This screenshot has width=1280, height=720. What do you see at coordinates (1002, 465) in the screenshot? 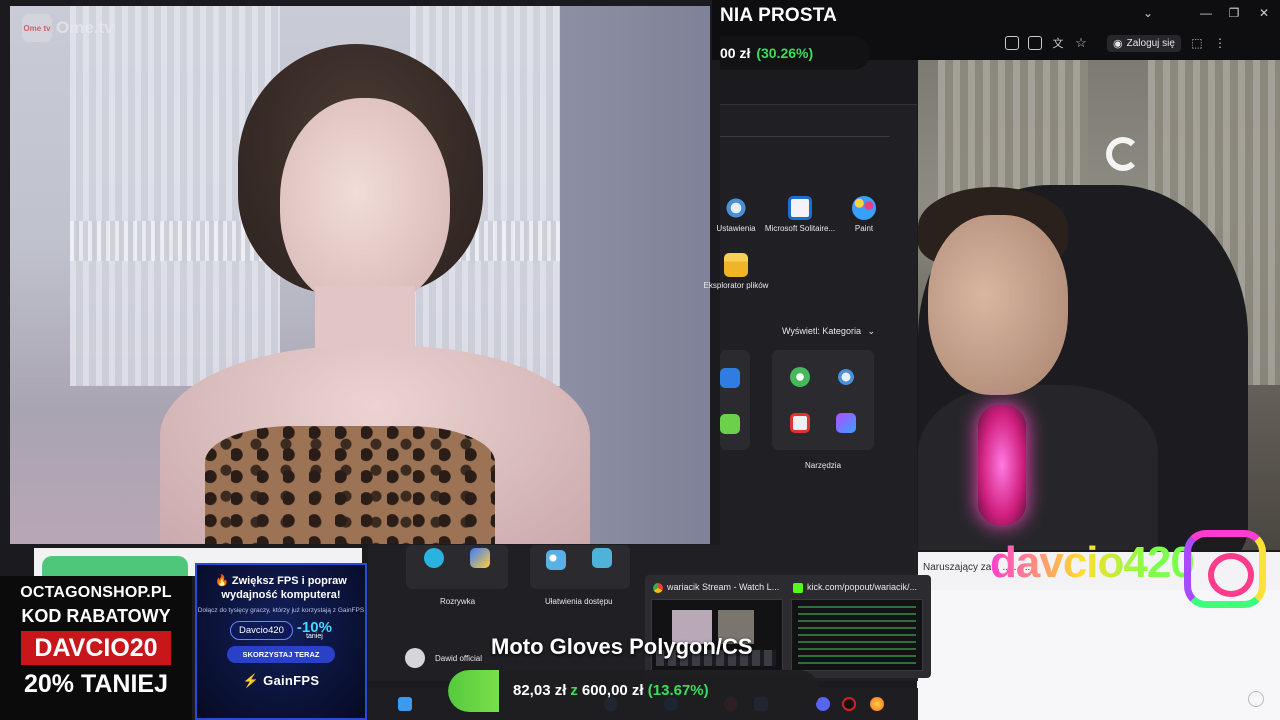
I see `pink-microphone` at bounding box center [1002, 465].